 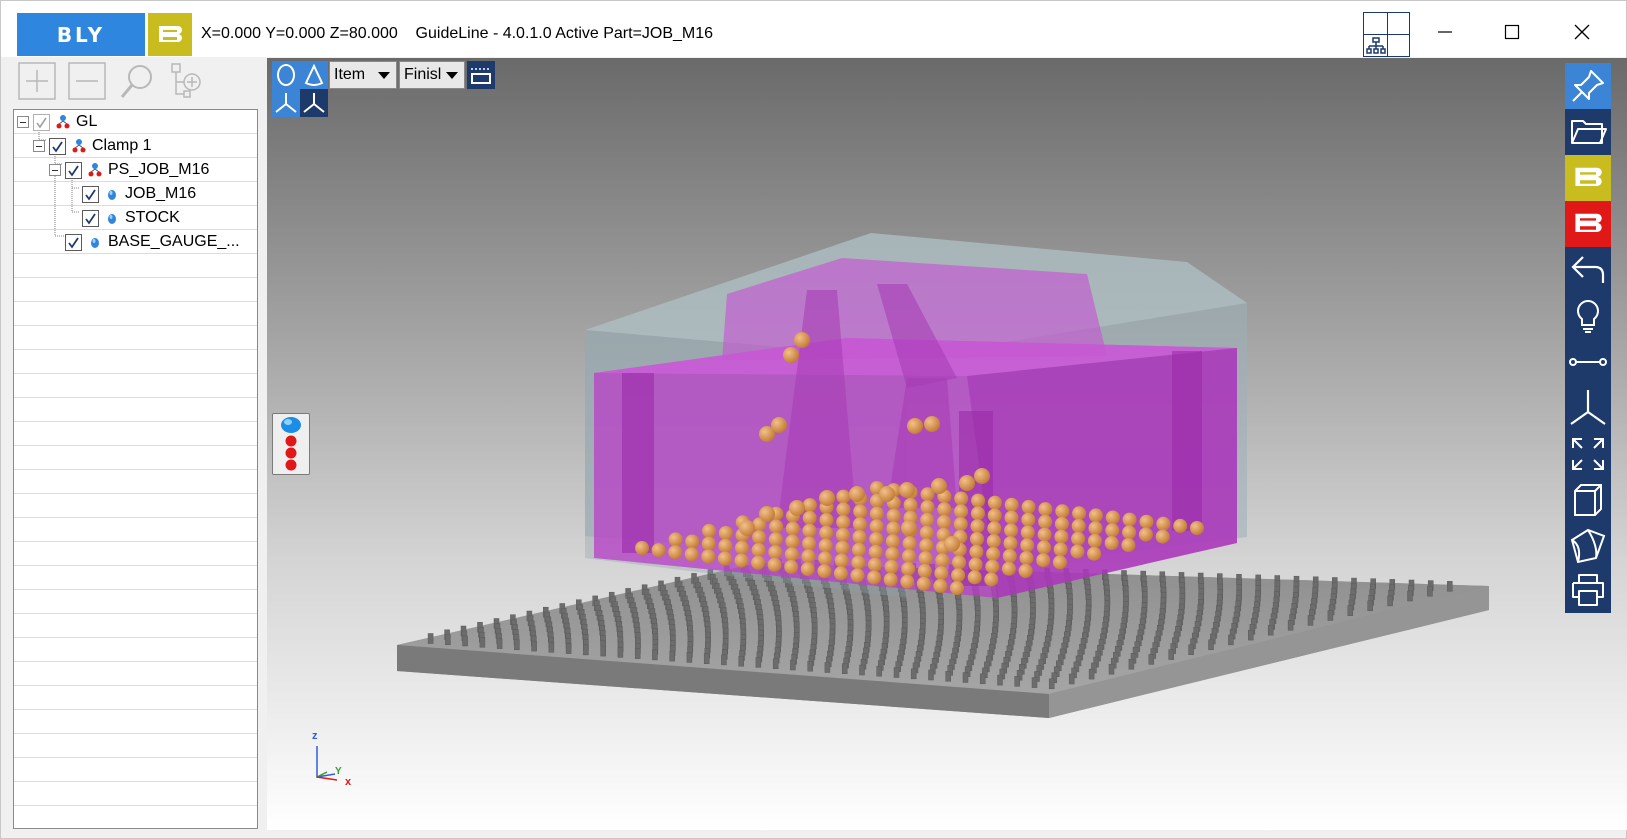 What do you see at coordinates (1582, 32) in the screenshot?
I see `close-button` at bounding box center [1582, 32].